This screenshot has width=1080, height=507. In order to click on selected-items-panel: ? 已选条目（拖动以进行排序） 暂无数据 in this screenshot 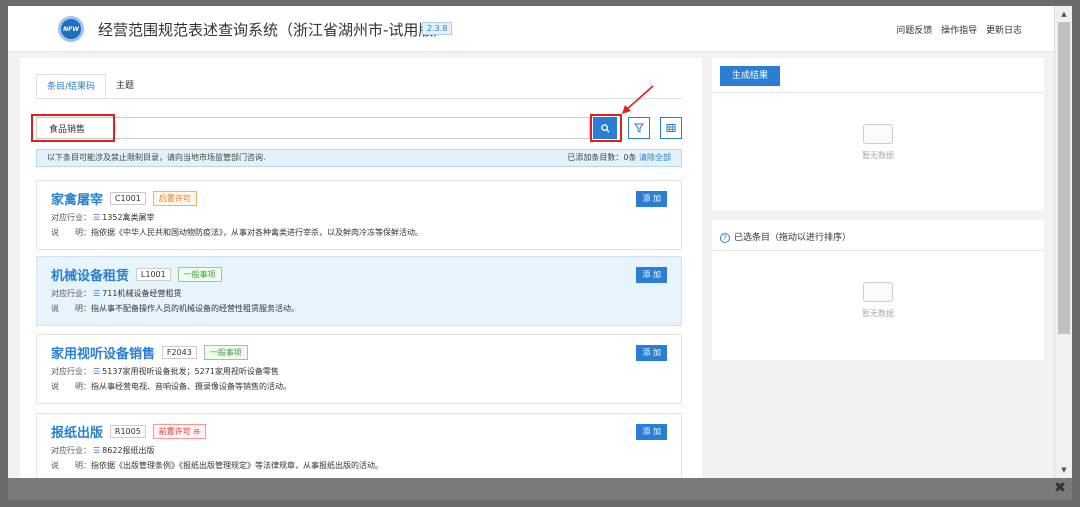, I will do `click(878, 290)`.